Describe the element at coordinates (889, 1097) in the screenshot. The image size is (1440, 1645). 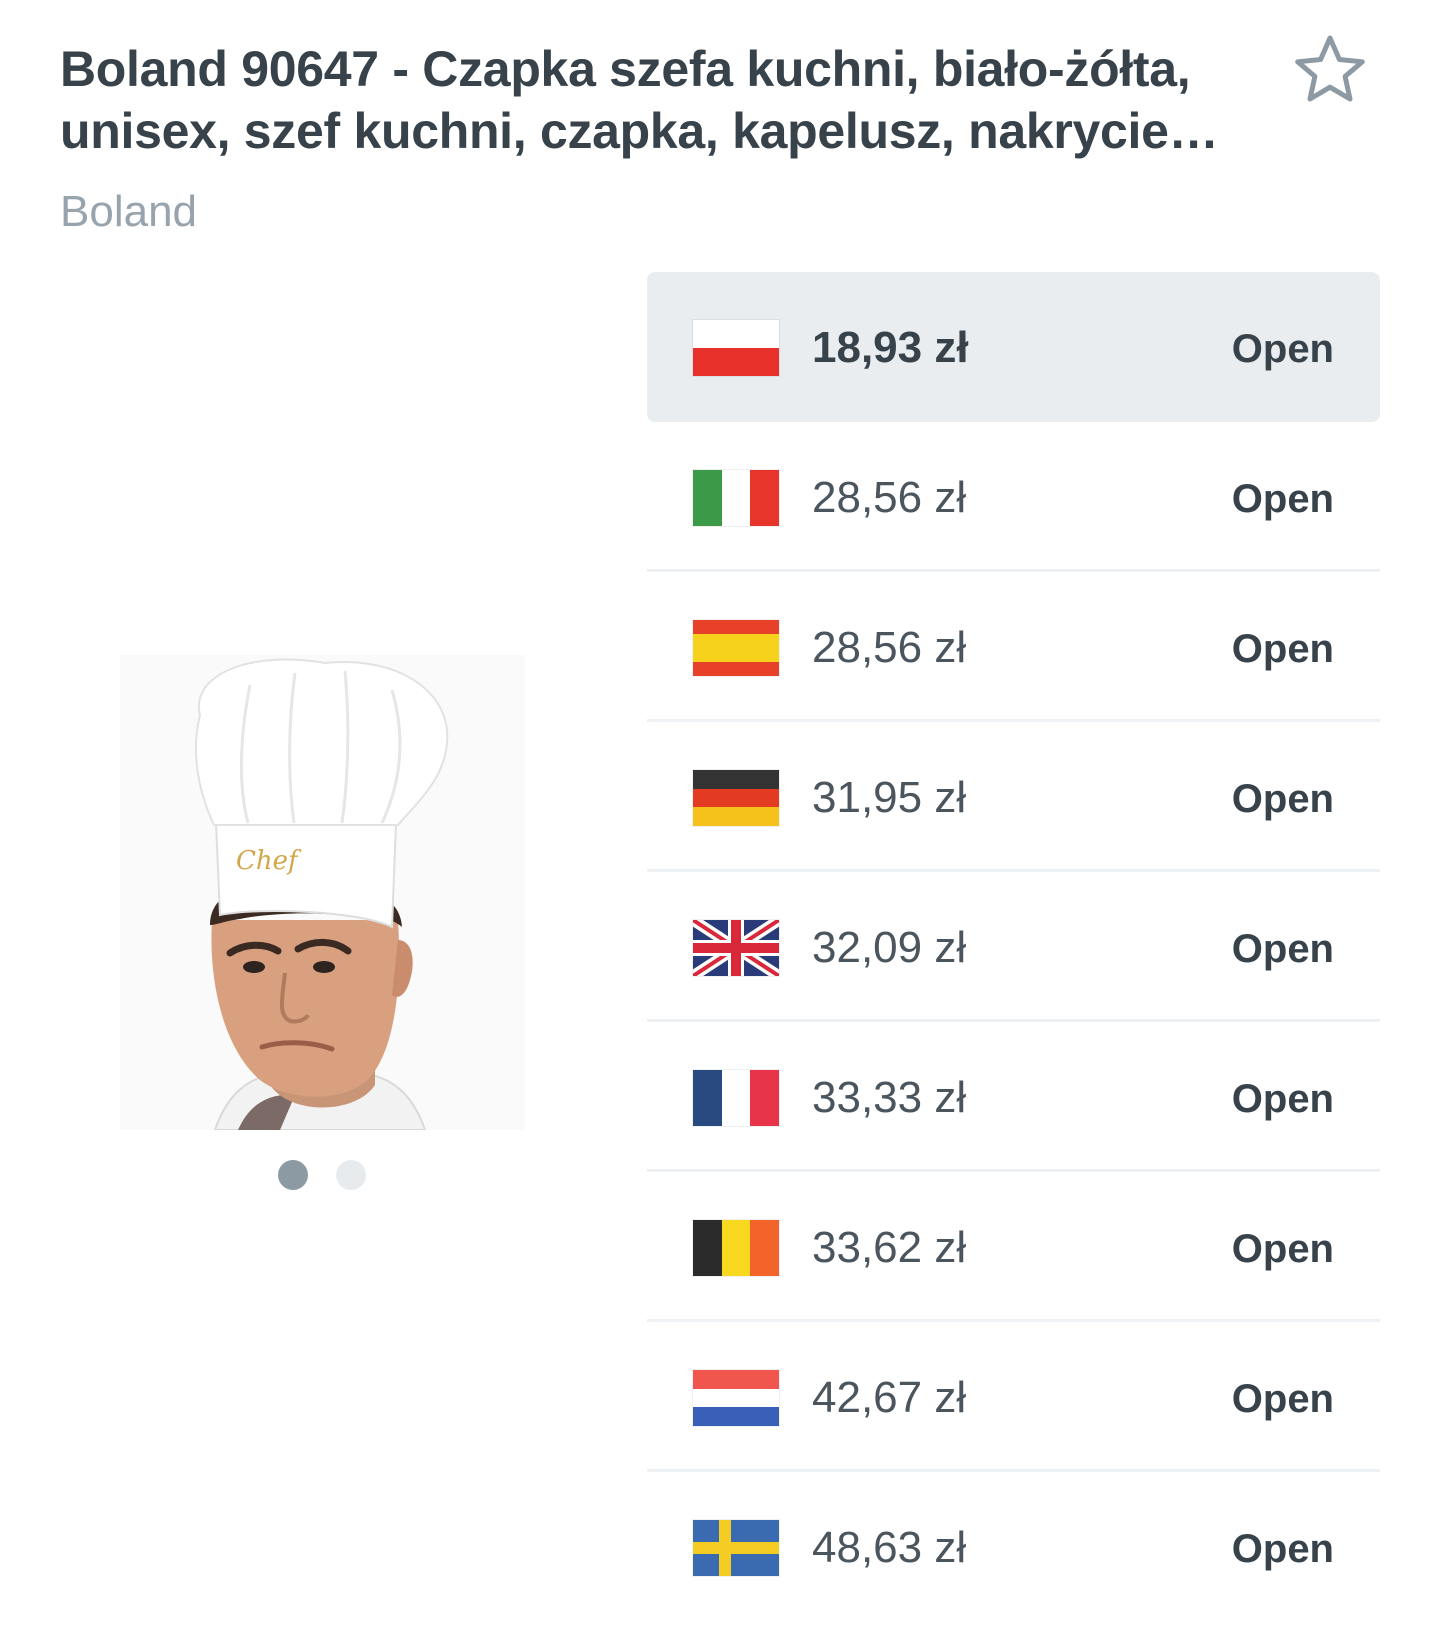
I see `offer-price: 33,33 zł` at that location.